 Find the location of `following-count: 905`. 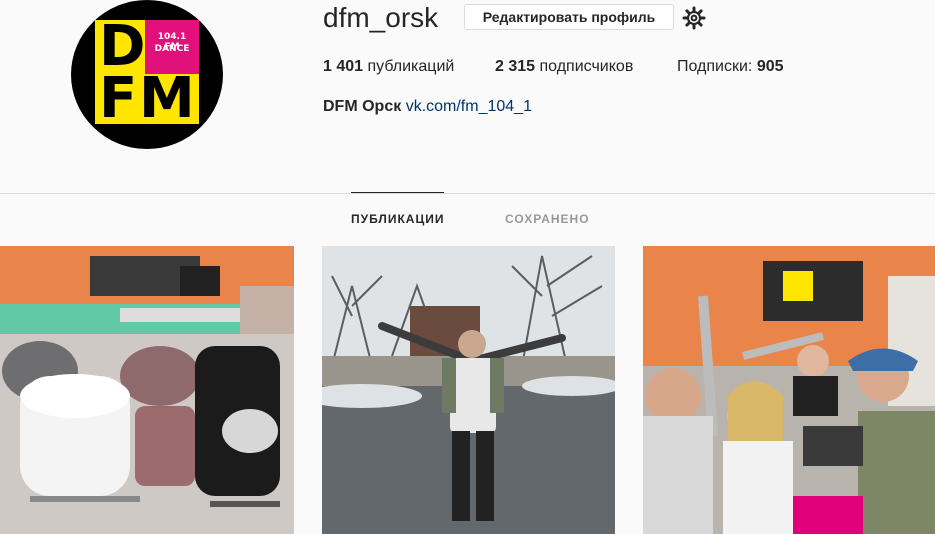

following-count: 905 is located at coordinates (770, 66).